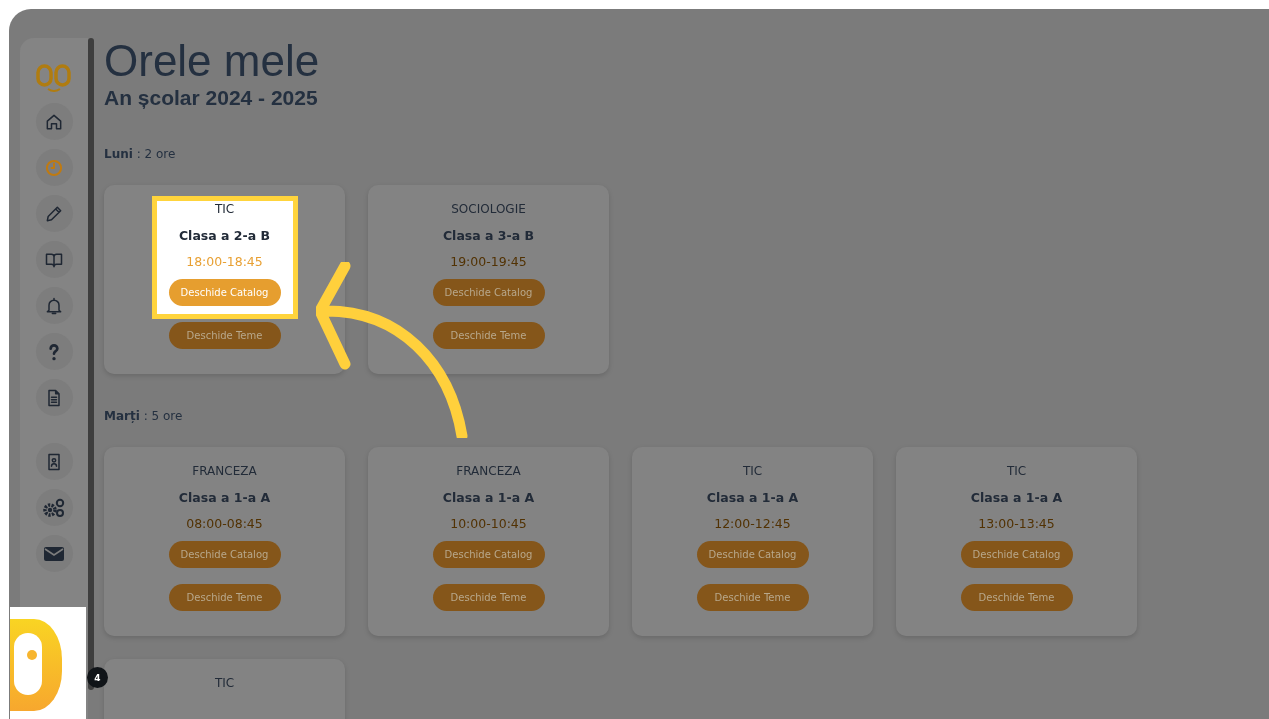 Image resolution: width=1269 pixels, height=719 pixels. What do you see at coordinates (224, 261) in the screenshot?
I see `lesson-time: 18:00-18:45` at bounding box center [224, 261].